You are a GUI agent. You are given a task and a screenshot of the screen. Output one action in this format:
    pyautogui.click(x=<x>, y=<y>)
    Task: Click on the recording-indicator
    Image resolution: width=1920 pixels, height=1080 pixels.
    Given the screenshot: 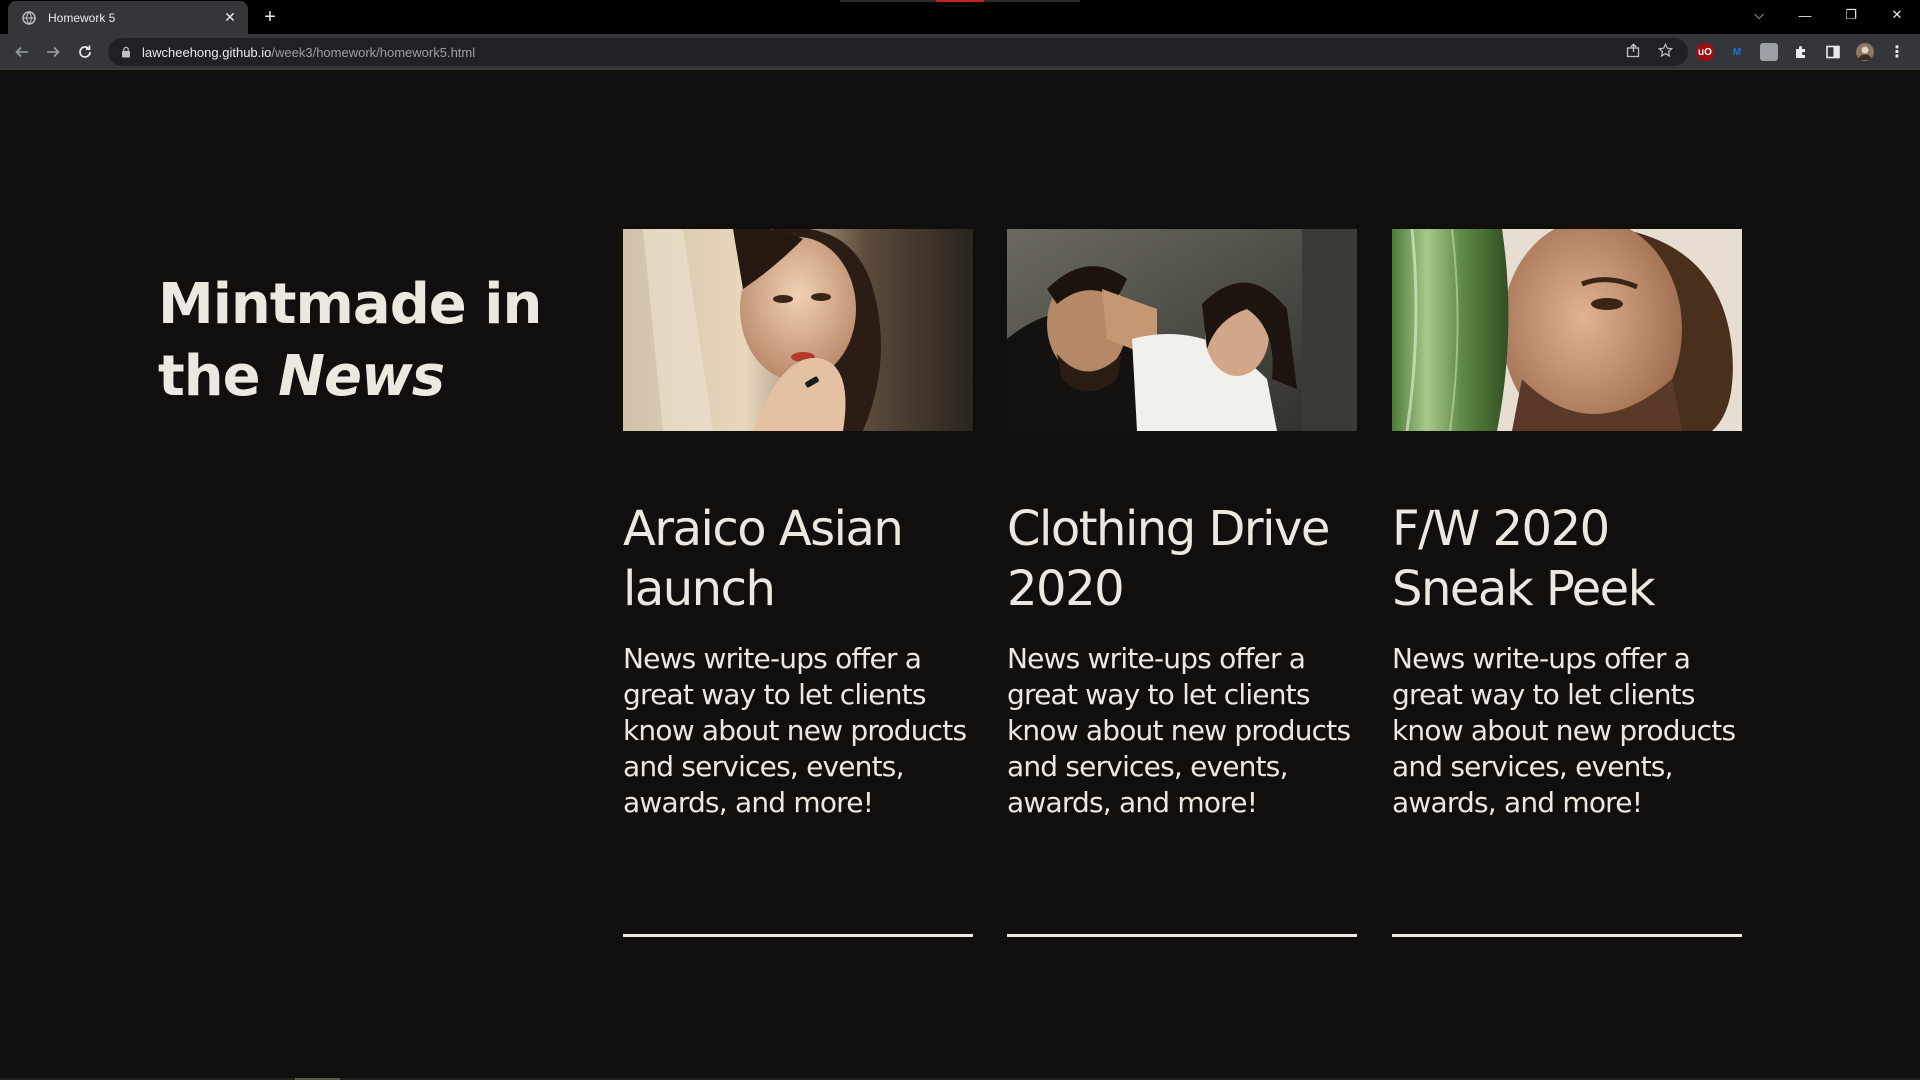 What is the action you would take?
    pyautogui.click(x=960, y=1)
    